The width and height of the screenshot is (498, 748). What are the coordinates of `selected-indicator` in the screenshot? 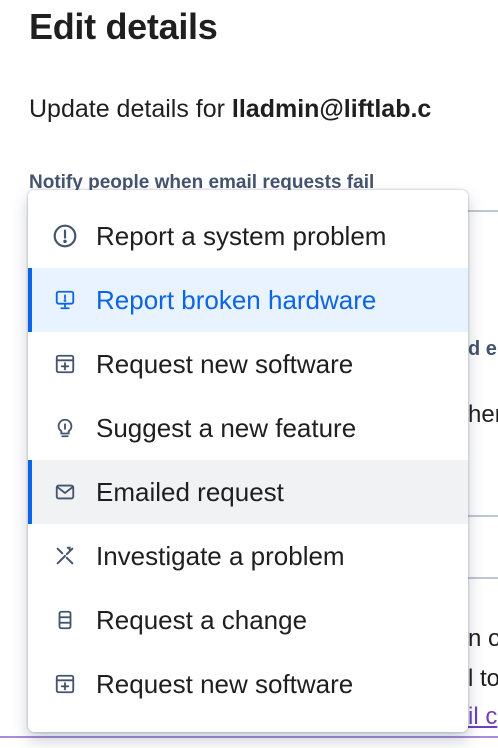 It's located at (30, 300).